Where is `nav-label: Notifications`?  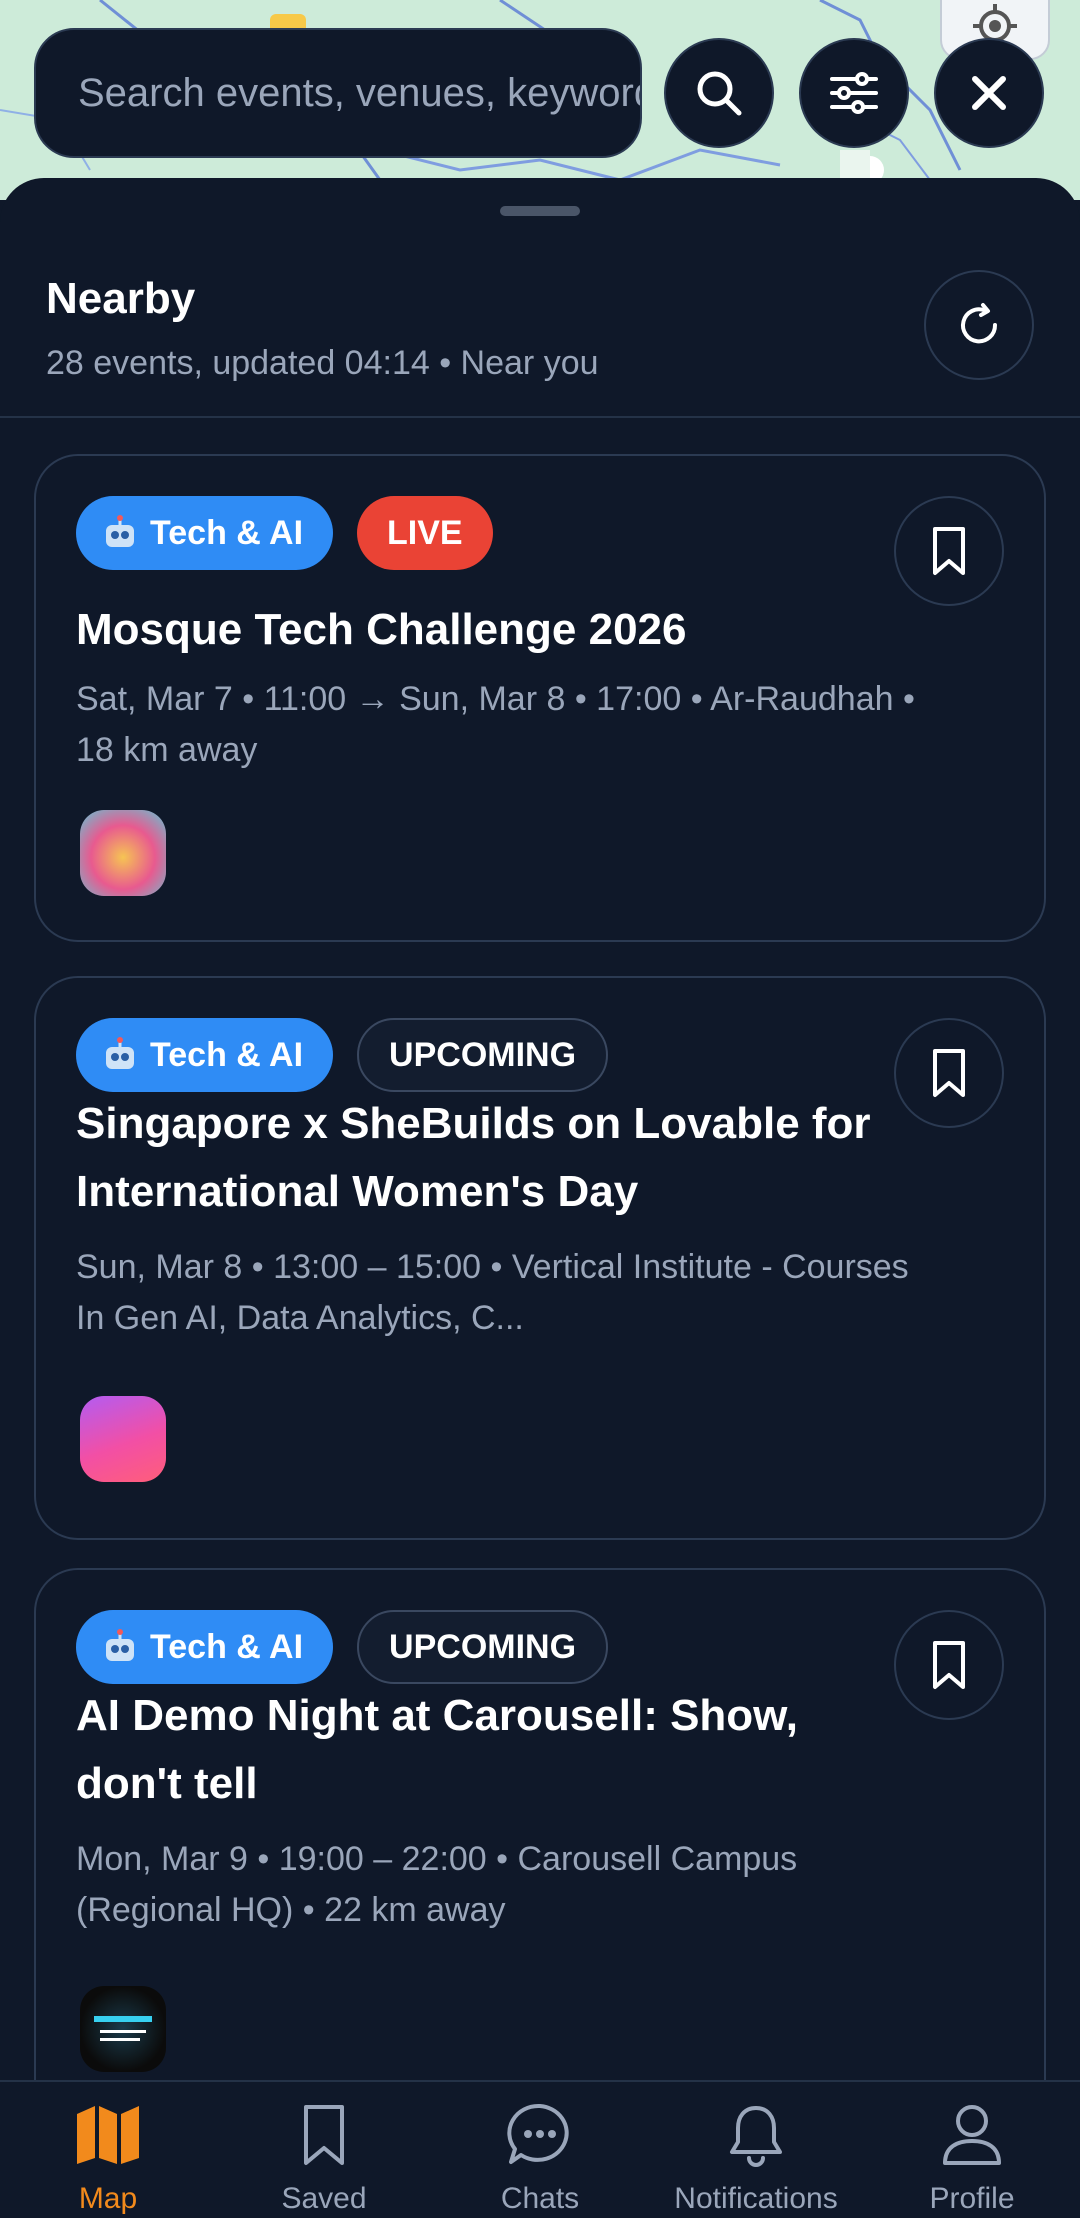
nav-label: Notifications is located at coordinates (756, 2198).